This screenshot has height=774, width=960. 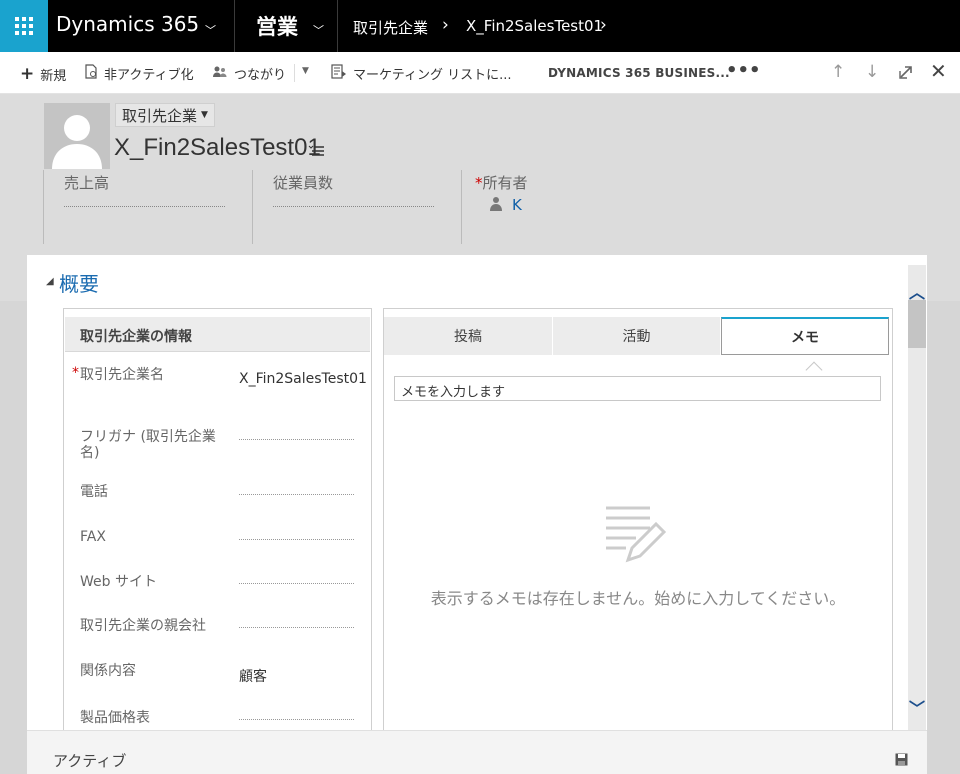 I want to click on plus-icon: +, so click(x=27, y=74).